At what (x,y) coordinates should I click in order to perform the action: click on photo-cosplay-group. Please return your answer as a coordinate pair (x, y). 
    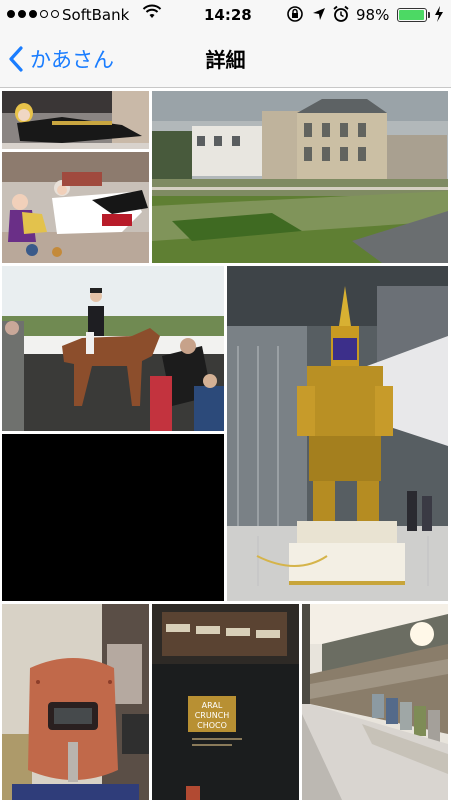
    Looking at the image, I should click on (75, 207).